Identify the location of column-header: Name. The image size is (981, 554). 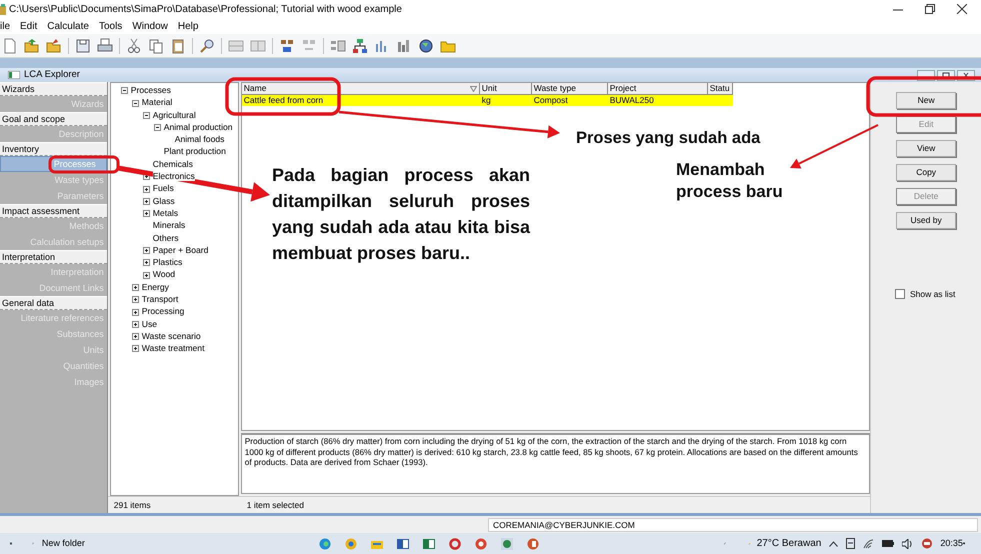
(361, 89).